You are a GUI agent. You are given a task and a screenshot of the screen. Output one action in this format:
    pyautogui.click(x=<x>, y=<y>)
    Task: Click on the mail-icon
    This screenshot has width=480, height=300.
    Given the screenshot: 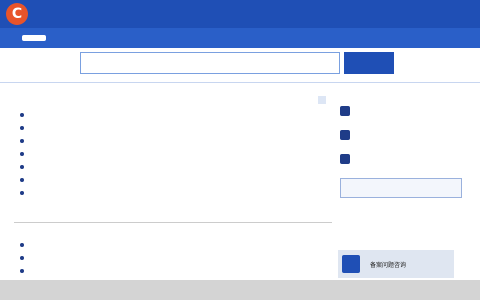 What is the action you would take?
    pyautogui.click(x=345, y=159)
    